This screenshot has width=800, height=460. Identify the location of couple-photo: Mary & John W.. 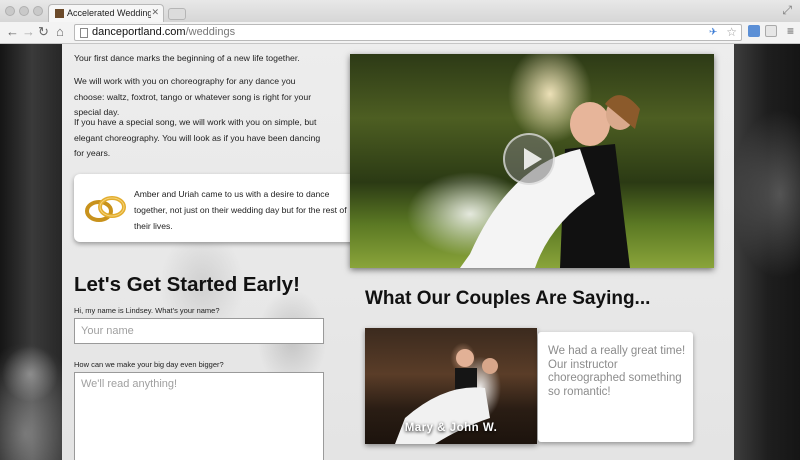
(451, 386).